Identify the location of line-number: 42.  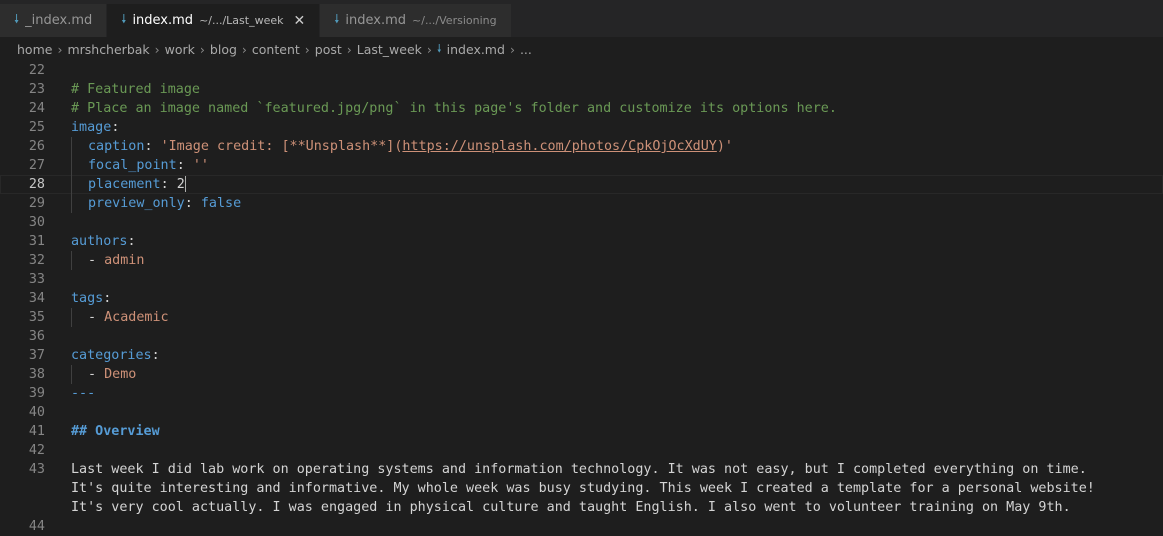
(36, 450).